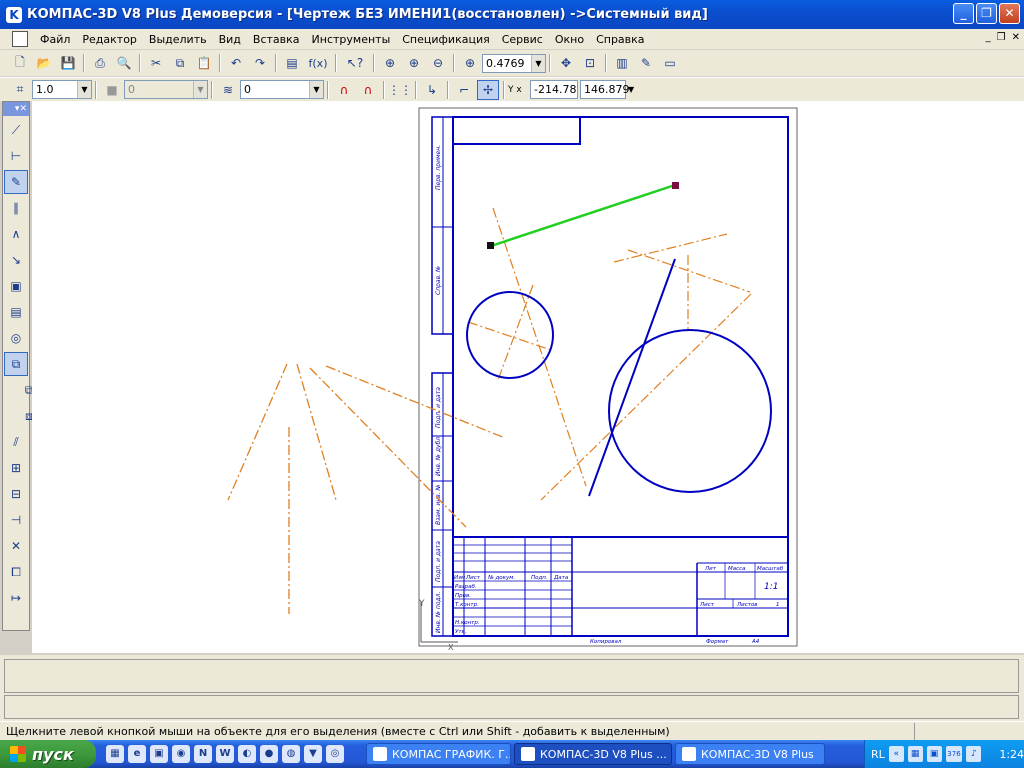  What do you see at coordinates (1009, 13) in the screenshot?
I see `close-button: ✕` at bounding box center [1009, 13].